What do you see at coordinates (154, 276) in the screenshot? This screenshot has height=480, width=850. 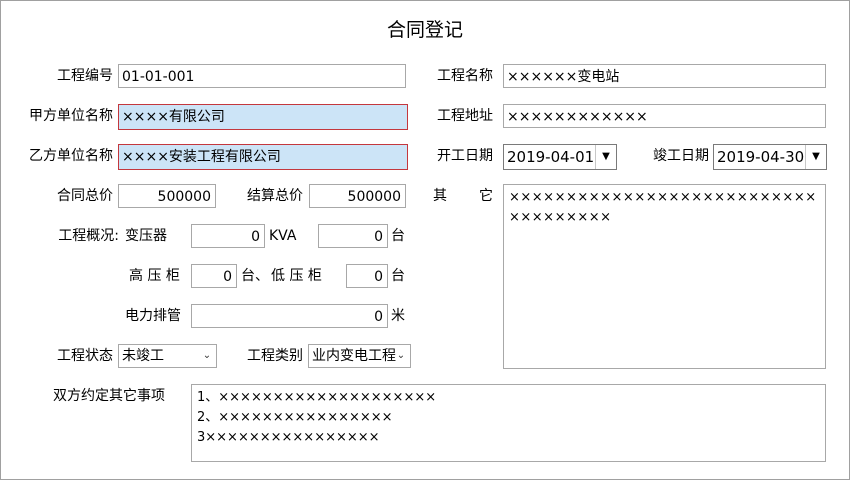 I see `hv-cabinet-label: 高 压 柜` at bounding box center [154, 276].